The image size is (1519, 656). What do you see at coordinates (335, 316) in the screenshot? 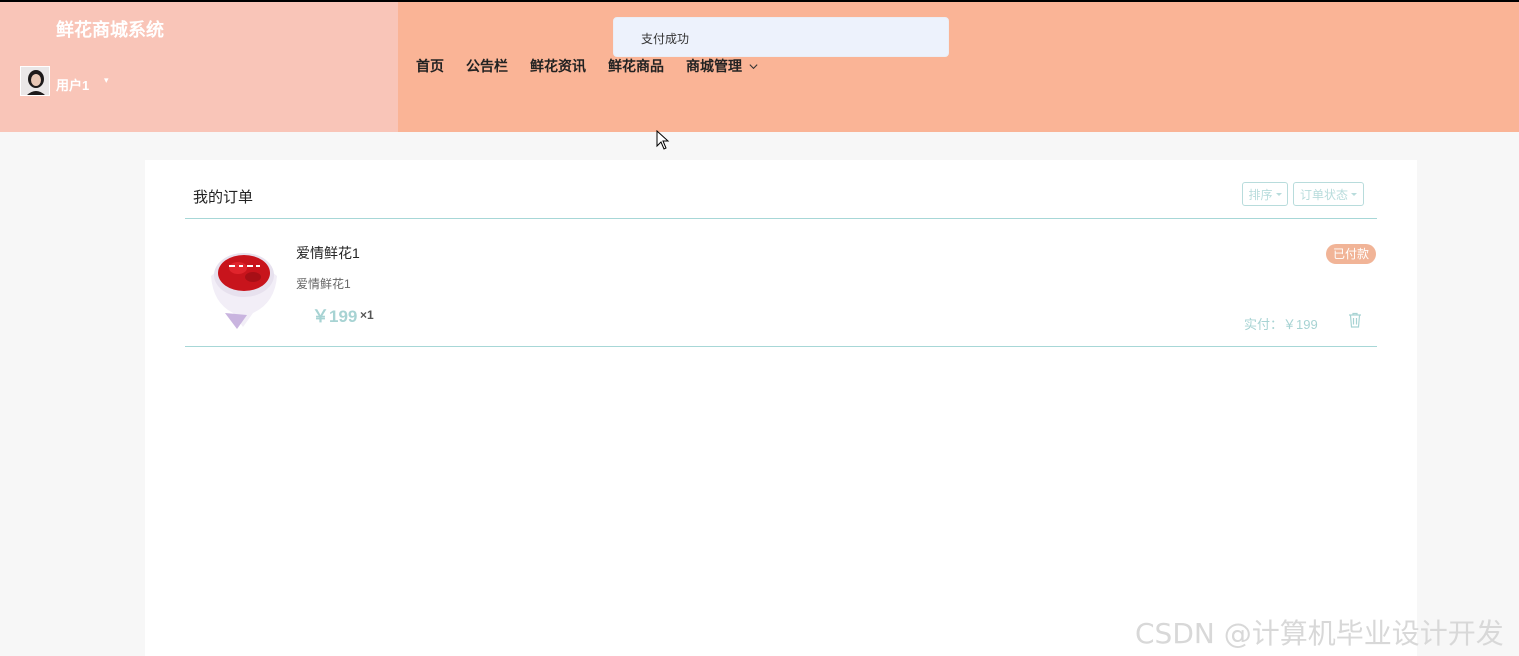
I see `product-price: ￥199` at bounding box center [335, 316].